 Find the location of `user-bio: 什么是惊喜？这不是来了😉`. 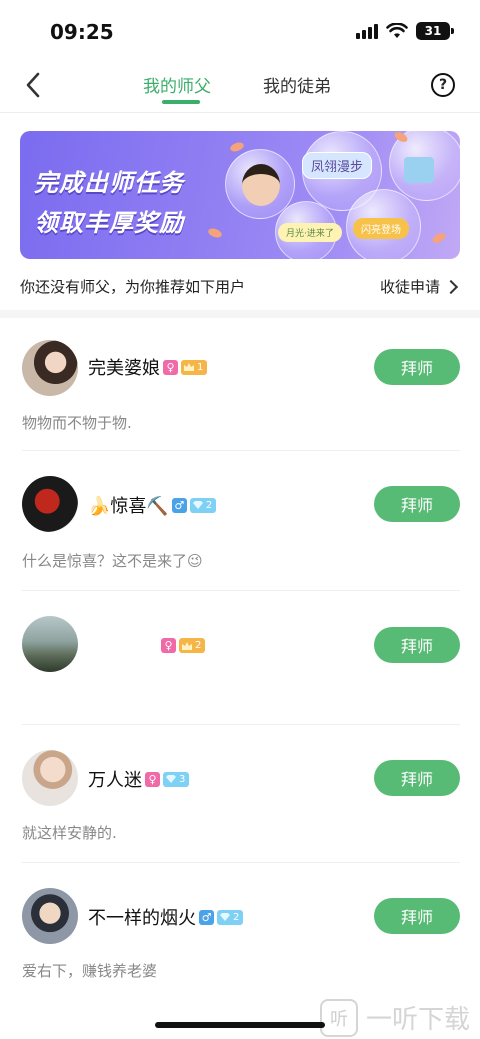

user-bio: 什么是惊喜？这不是来了😉 is located at coordinates (112, 561).